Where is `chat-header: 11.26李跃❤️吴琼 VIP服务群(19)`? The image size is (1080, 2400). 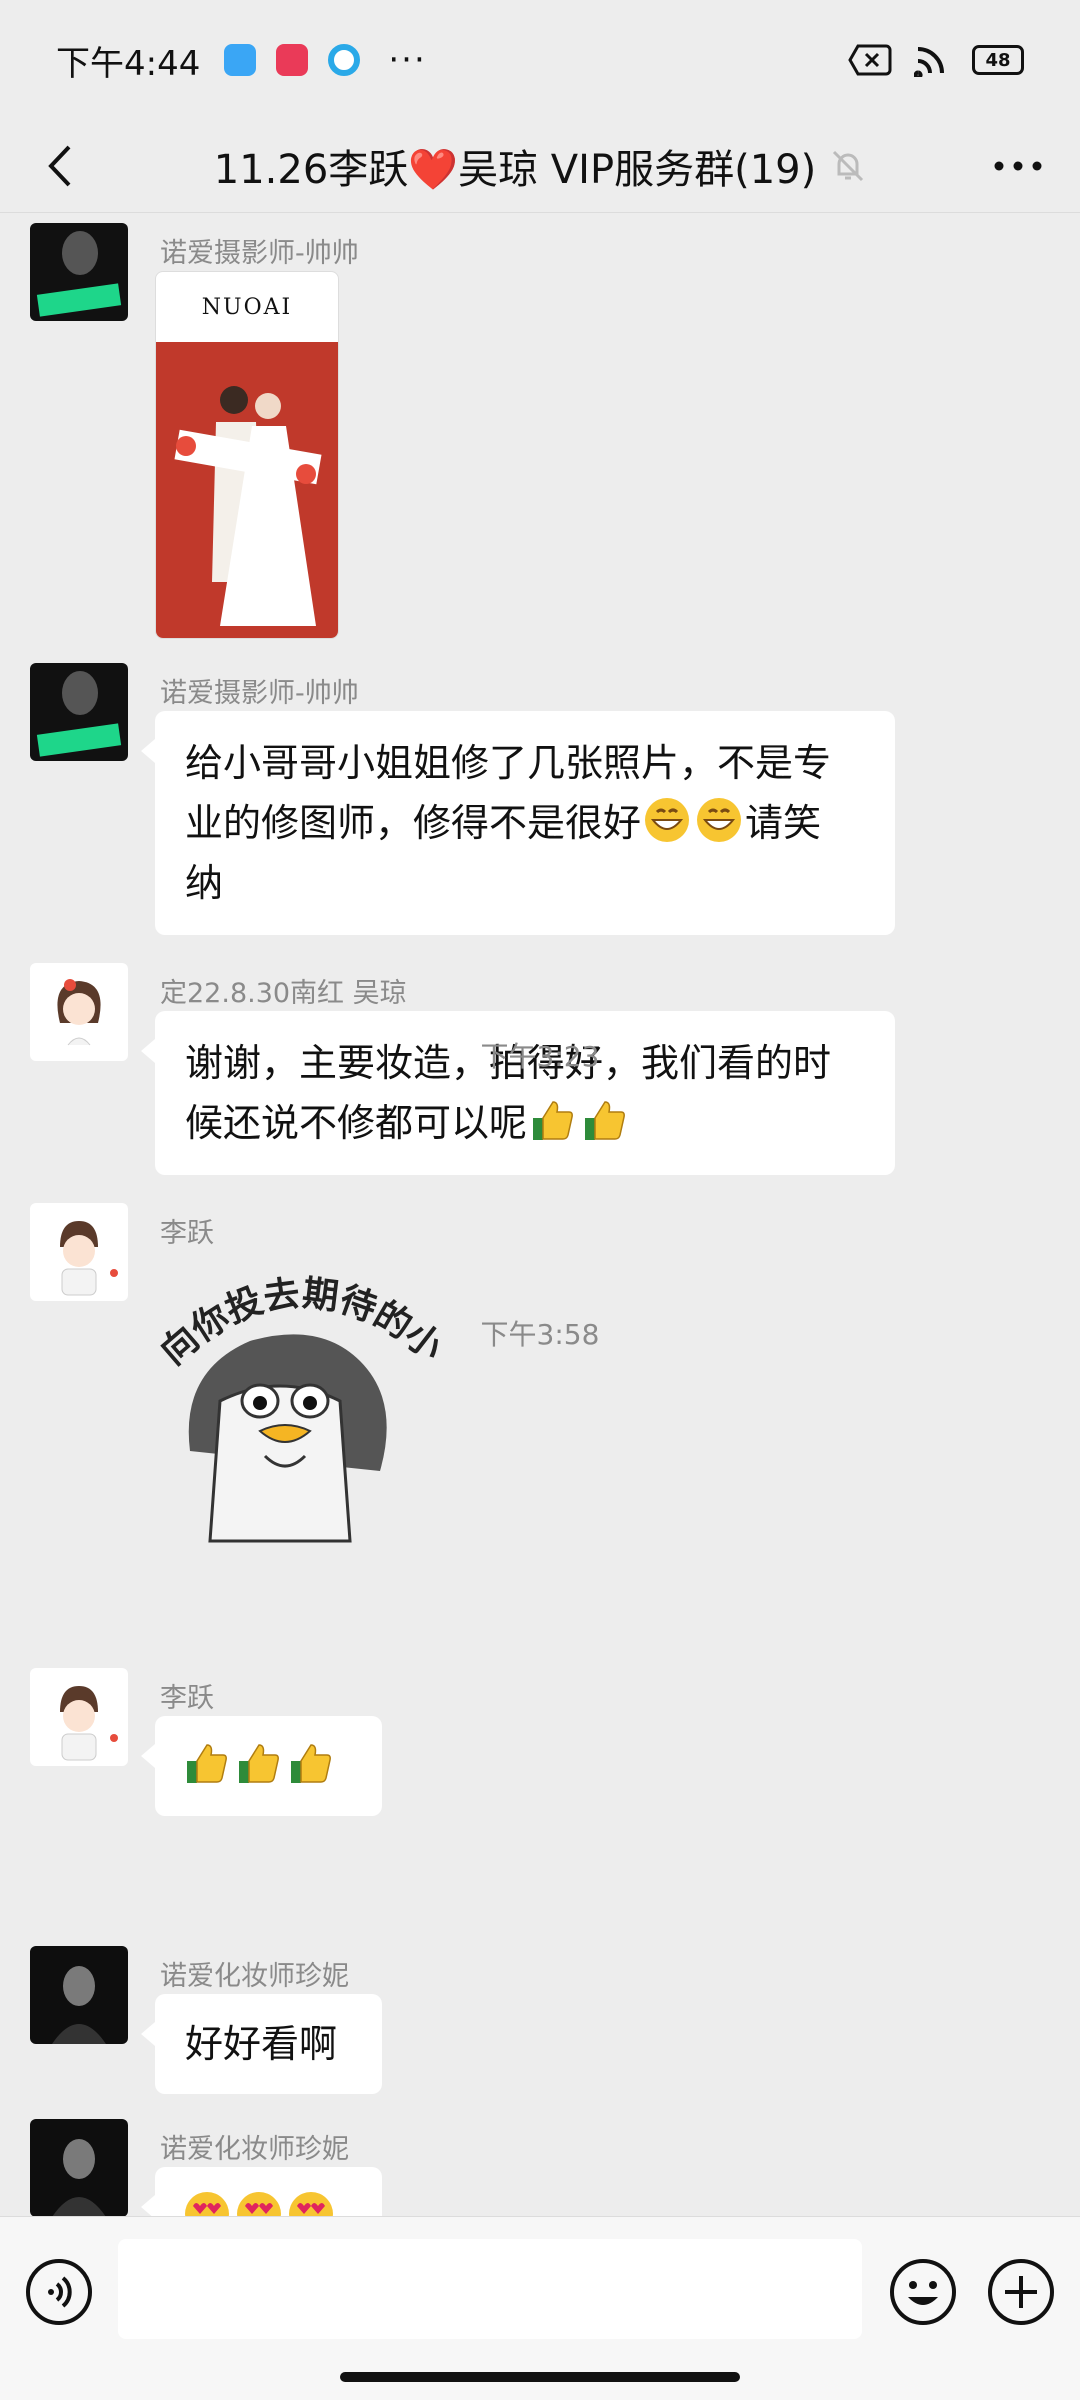
chat-header: 11.26李跃❤️吴琼 VIP服务群(19) is located at coordinates (540, 166).